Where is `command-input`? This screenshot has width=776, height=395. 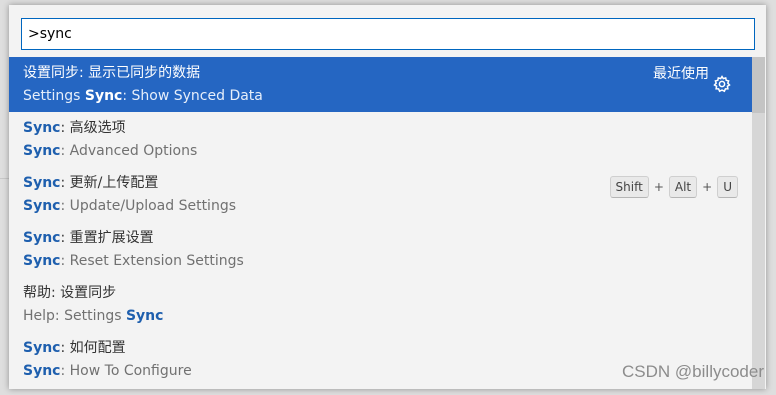
command-input is located at coordinates (388, 34).